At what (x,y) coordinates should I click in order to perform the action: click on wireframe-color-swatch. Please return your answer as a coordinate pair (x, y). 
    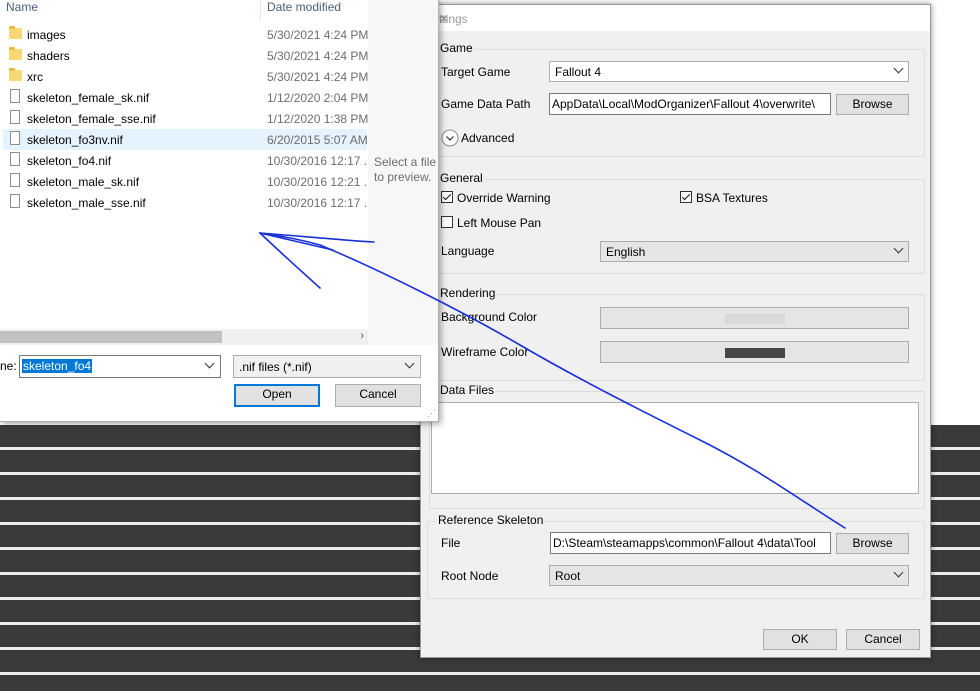
    Looking at the image, I should click on (755, 353).